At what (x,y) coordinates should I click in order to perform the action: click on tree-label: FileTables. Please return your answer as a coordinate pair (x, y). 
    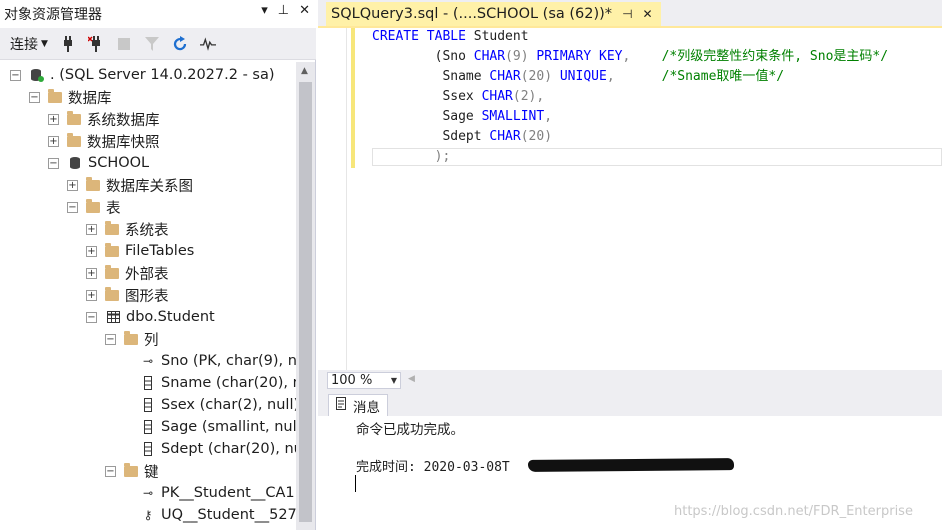
    Looking at the image, I should click on (160, 251).